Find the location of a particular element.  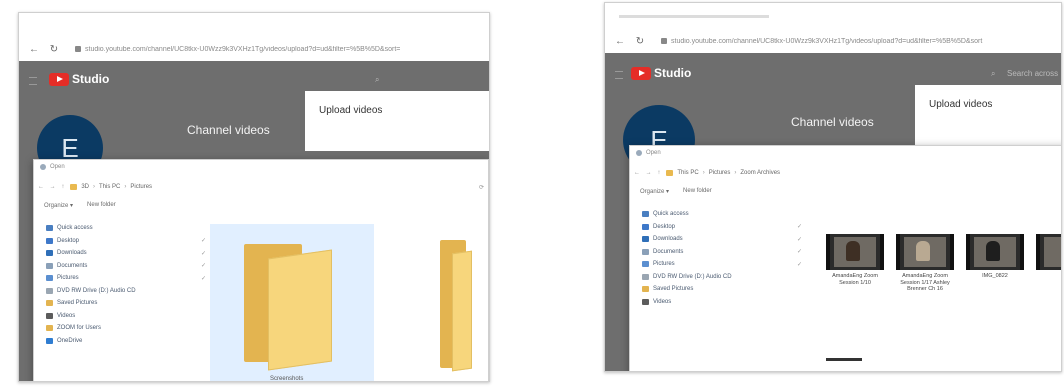

nav-item-label: Saved Pictures is located at coordinates (673, 289).